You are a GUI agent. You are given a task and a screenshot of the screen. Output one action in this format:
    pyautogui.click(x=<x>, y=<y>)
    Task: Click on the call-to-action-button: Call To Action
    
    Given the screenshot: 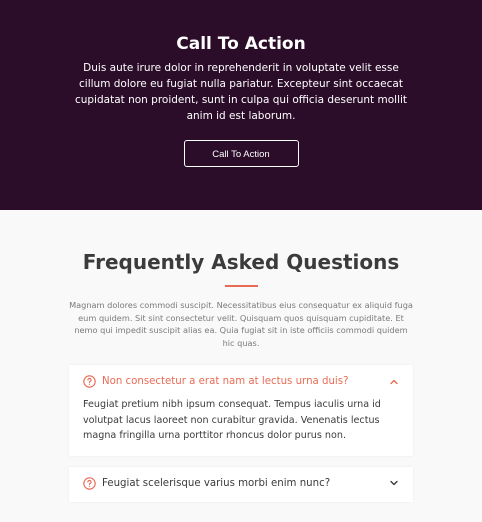 What is the action you would take?
    pyautogui.click(x=241, y=153)
    